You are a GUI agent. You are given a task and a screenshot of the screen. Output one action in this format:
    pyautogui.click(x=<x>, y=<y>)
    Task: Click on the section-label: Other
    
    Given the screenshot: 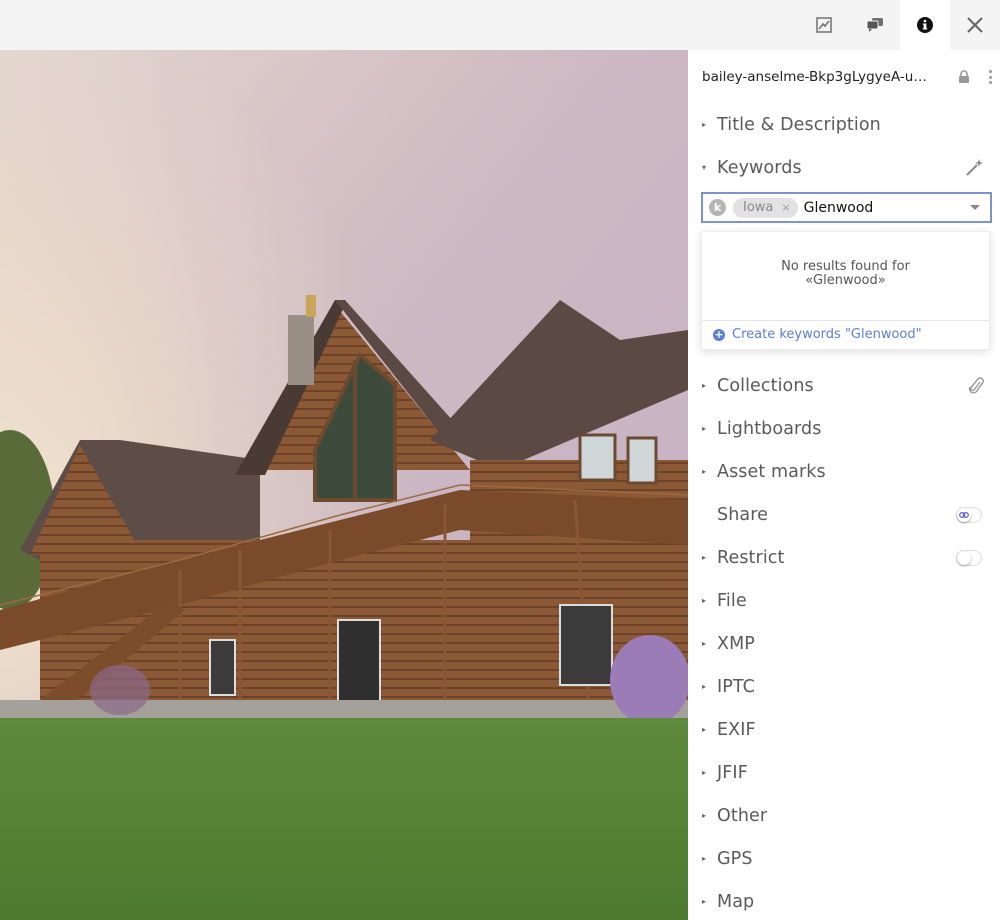 What is the action you would take?
    pyautogui.click(x=742, y=816)
    